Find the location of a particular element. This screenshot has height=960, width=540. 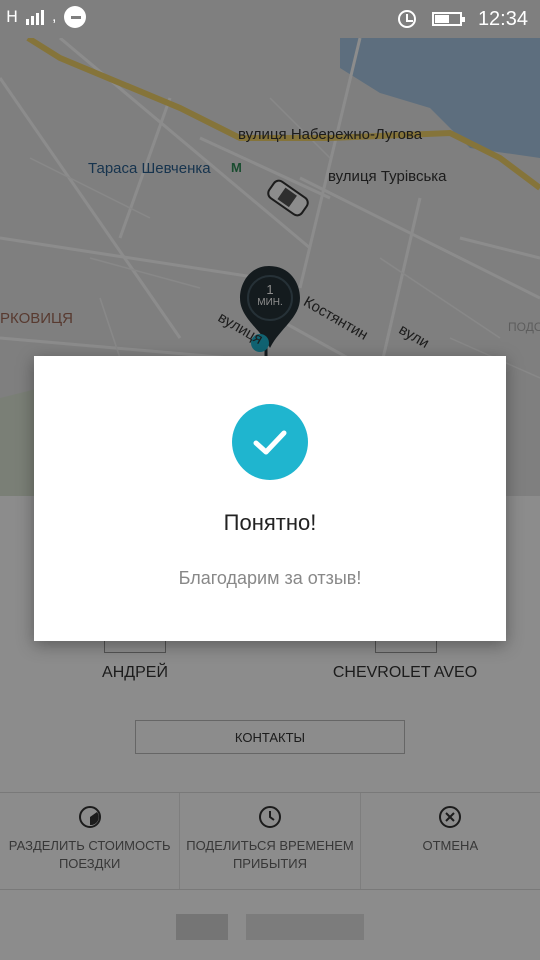

status-bar: H , 12:34 is located at coordinates (270, 19).